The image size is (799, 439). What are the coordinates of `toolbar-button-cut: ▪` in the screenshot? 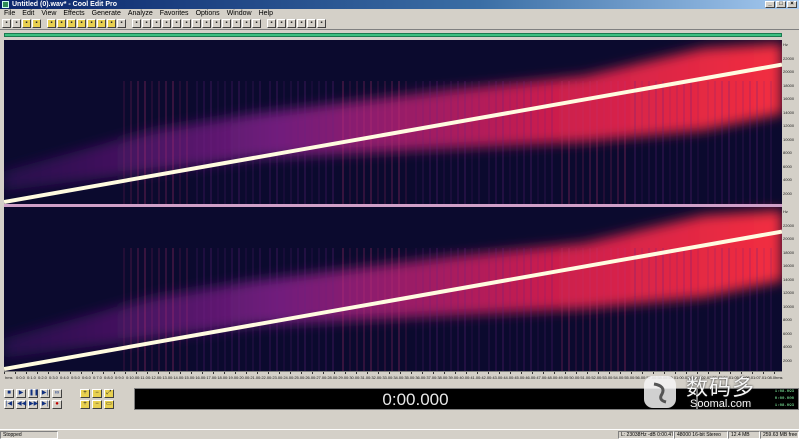 It's located at (51, 23).